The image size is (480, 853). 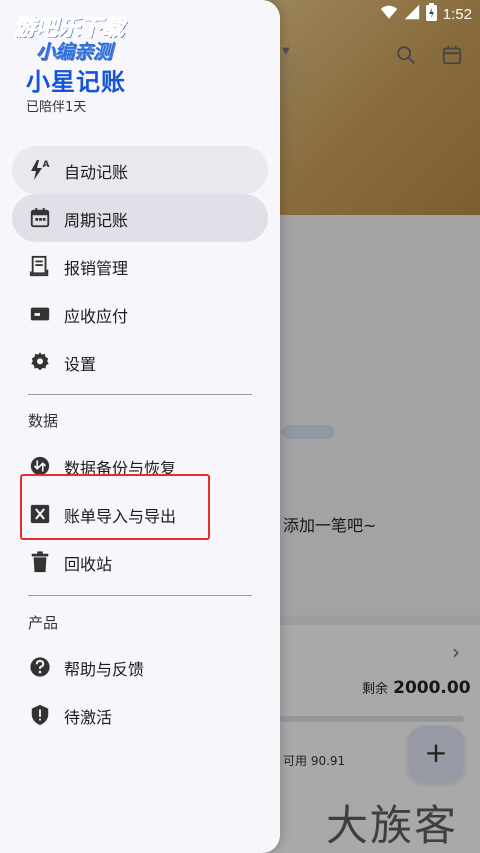 I want to click on wifi-icon, so click(x=389, y=14).